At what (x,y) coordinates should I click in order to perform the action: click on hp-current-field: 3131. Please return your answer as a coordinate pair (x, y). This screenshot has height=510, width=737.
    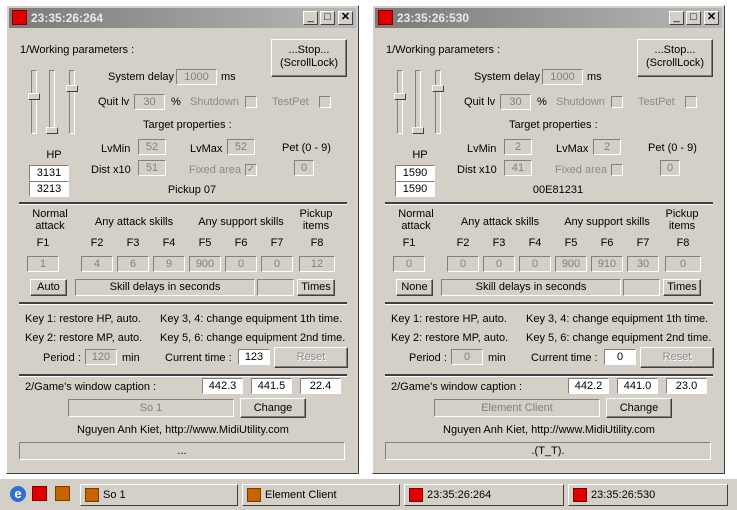
    Looking at the image, I should click on (49, 173).